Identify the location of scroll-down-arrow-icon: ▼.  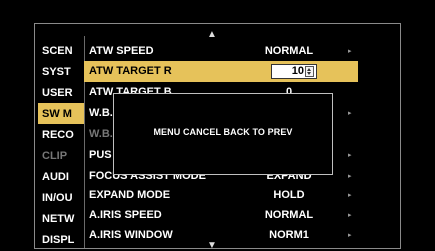
(212, 246).